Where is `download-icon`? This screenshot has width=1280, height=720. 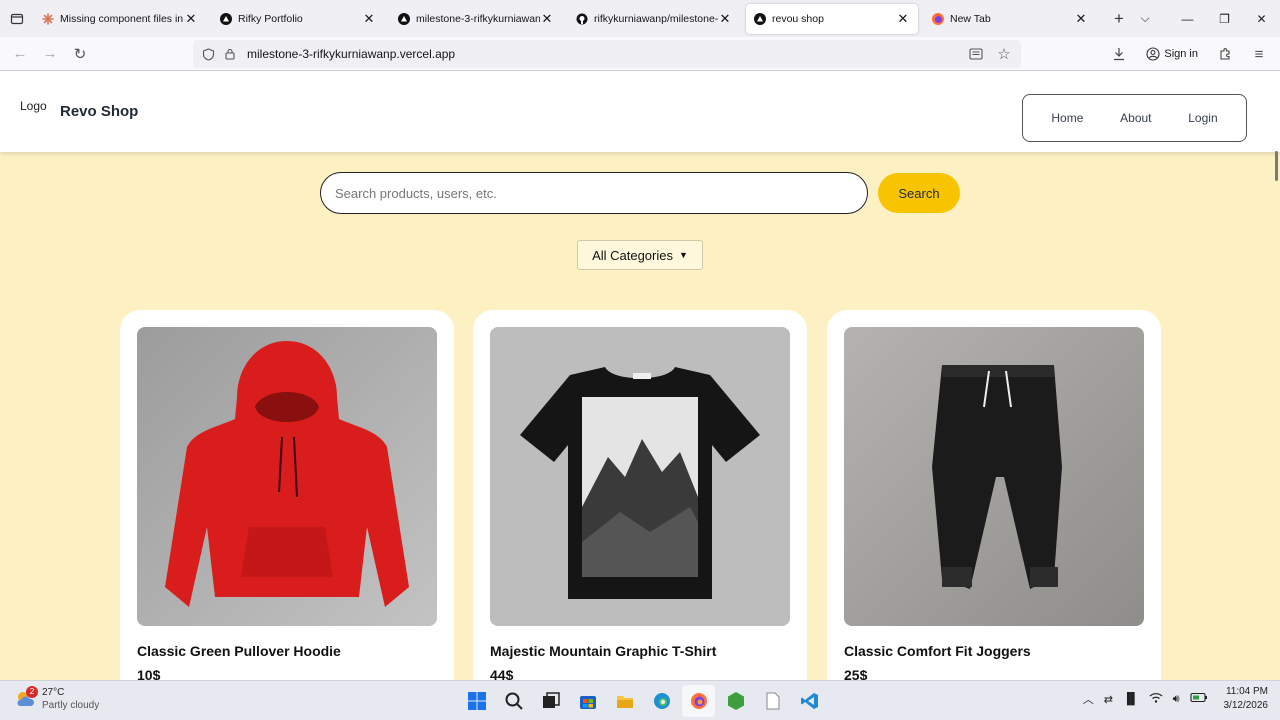 download-icon is located at coordinates (1119, 54).